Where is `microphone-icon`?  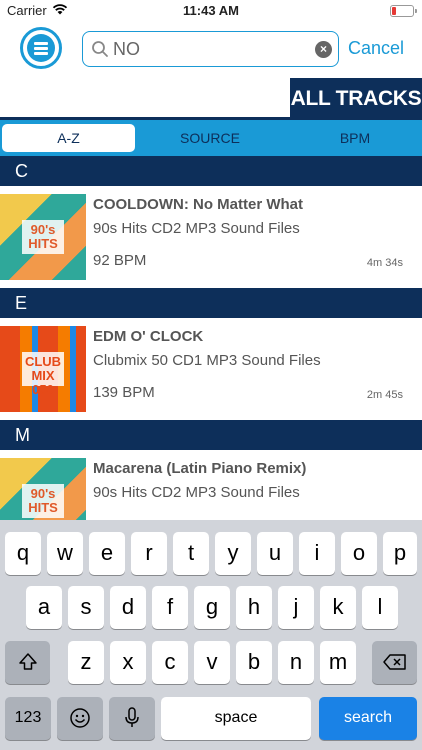 microphone-icon is located at coordinates (132, 717).